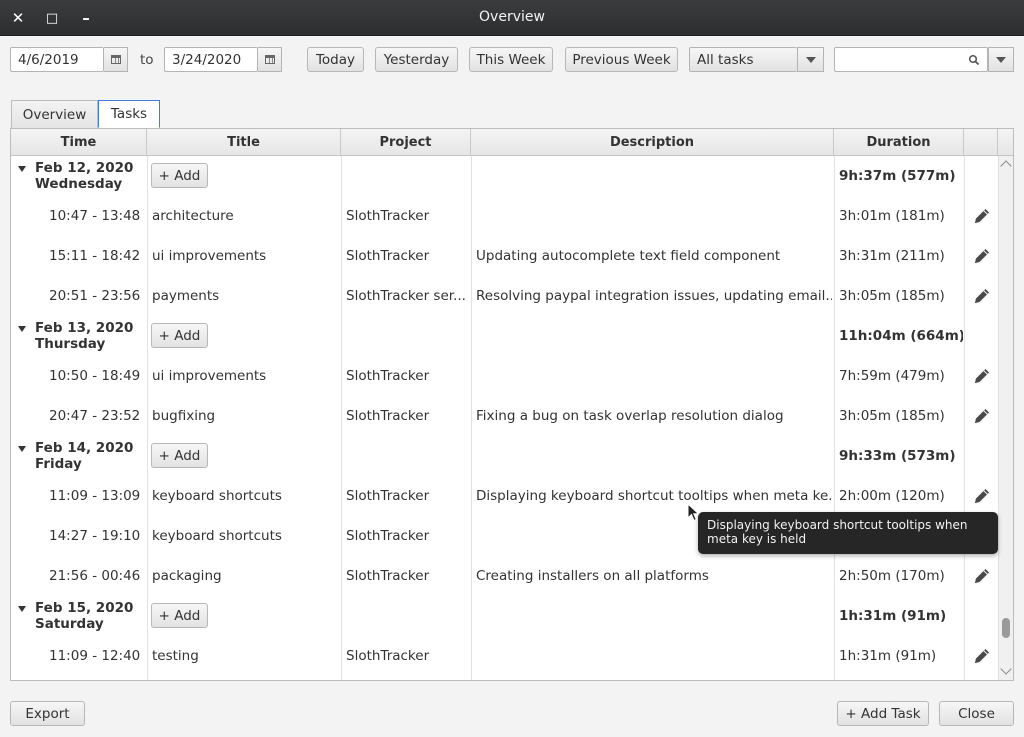  I want to click on chevron-down-icon, so click(810, 59).